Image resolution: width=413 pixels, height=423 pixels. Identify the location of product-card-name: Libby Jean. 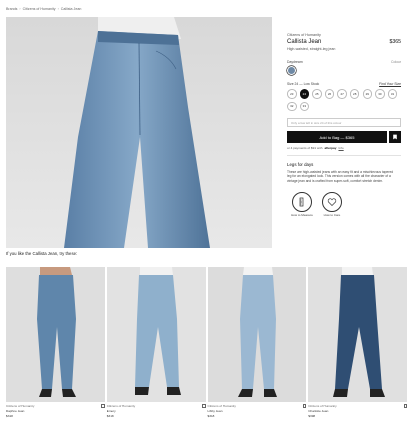
(222, 411).